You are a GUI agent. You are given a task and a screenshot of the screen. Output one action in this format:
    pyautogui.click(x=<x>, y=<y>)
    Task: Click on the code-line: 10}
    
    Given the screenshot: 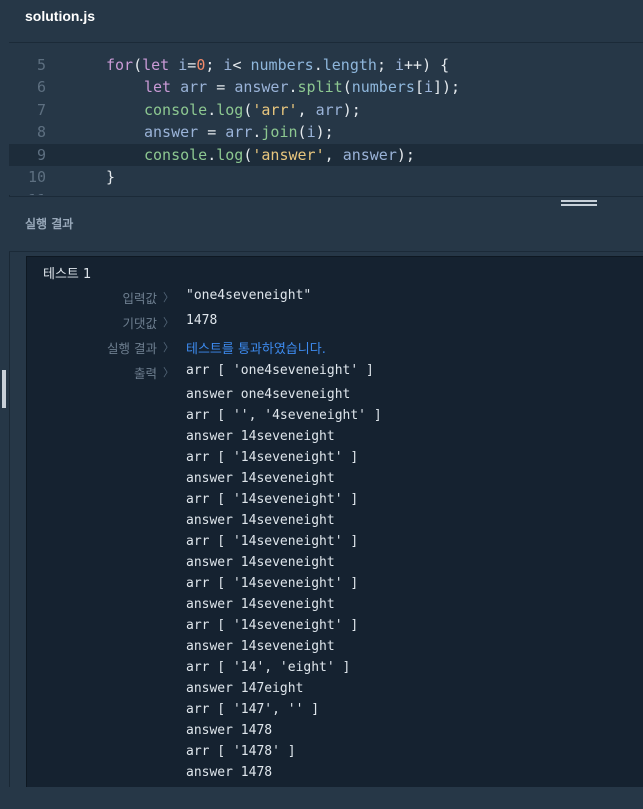 What is the action you would take?
    pyautogui.click(x=326, y=177)
    